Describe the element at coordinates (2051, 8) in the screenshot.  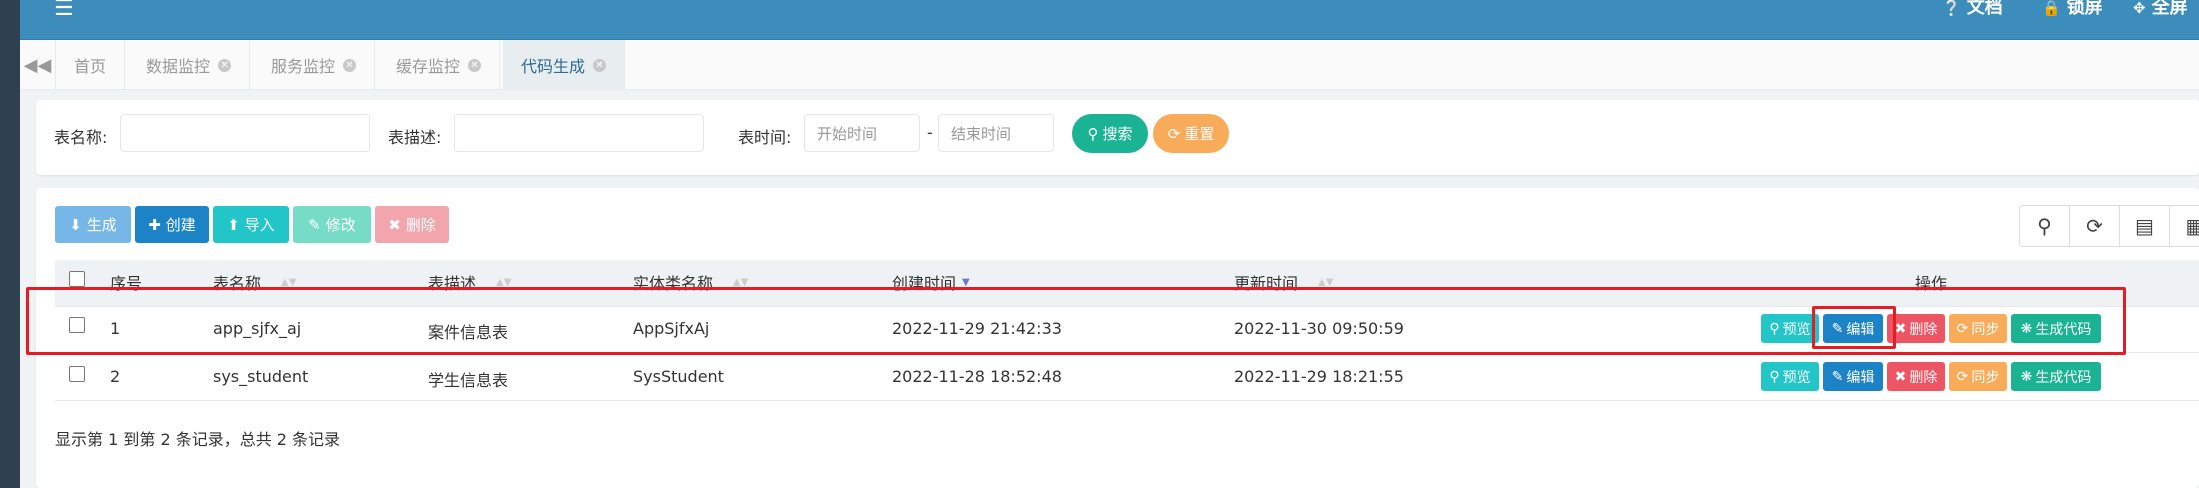
I see `lock-icon: 🔒` at that location.